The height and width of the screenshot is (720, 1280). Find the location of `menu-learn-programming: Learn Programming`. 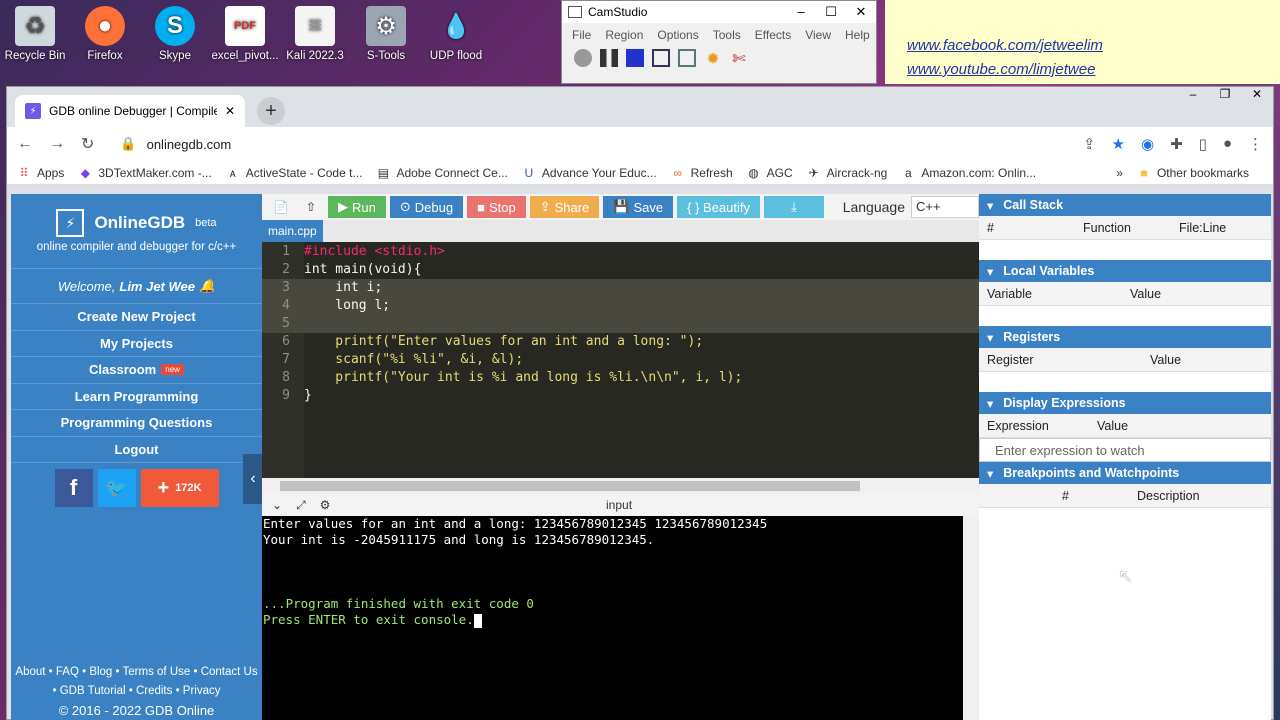

menu-learn-programming: Learn Programming is located at coordinates (136, 397).